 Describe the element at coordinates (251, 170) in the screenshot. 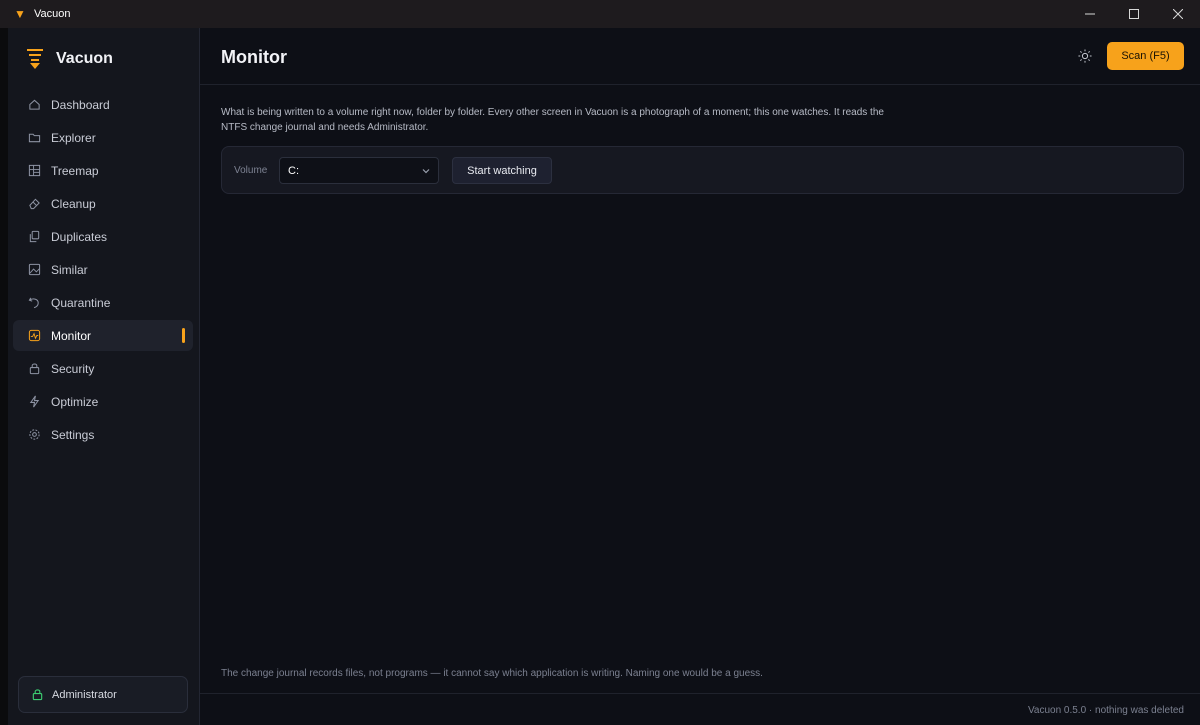

I see `volume-label: Volume` at that location.